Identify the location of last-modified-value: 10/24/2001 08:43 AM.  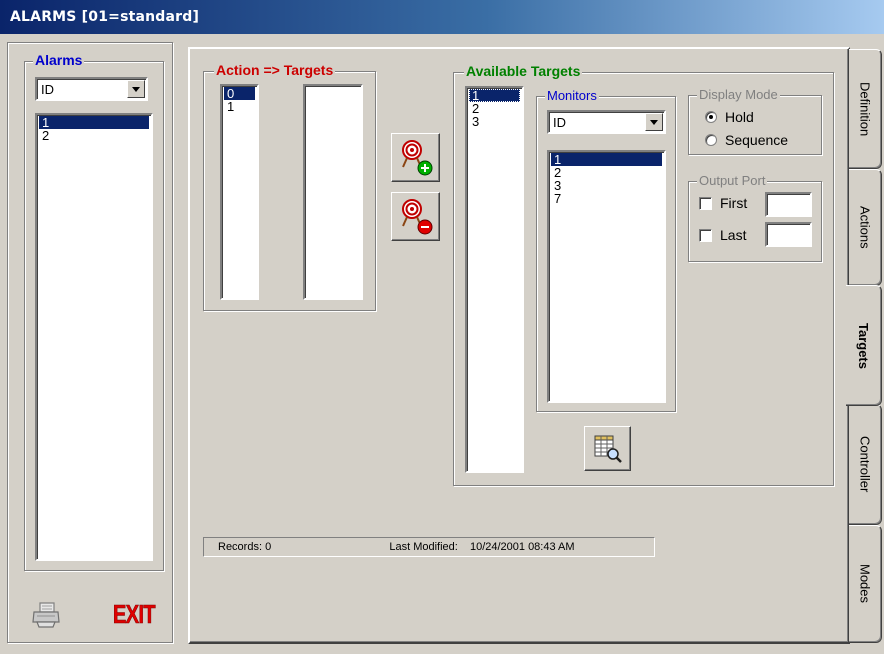
(522, 547).